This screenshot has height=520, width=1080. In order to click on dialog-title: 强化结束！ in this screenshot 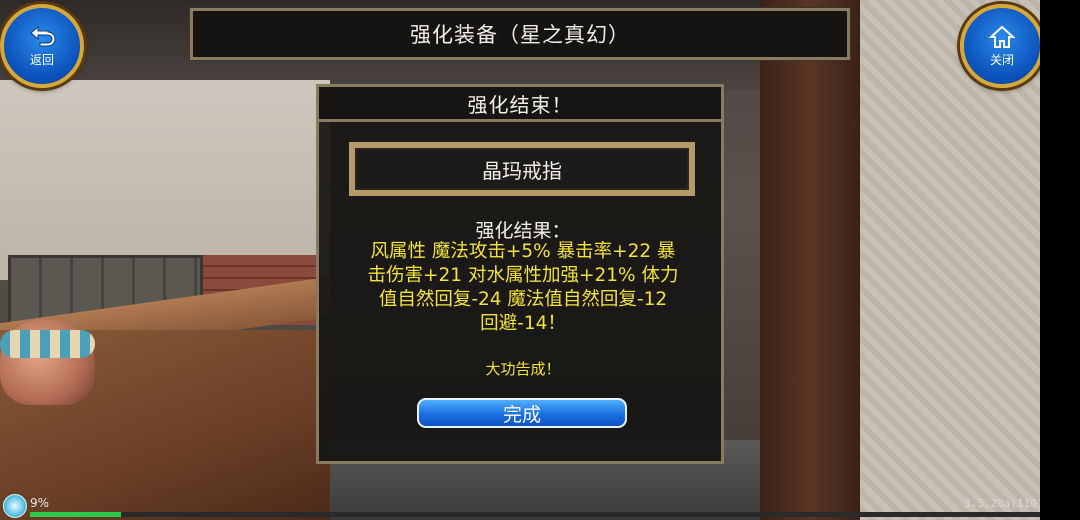, I will do `click(520, 104)`.